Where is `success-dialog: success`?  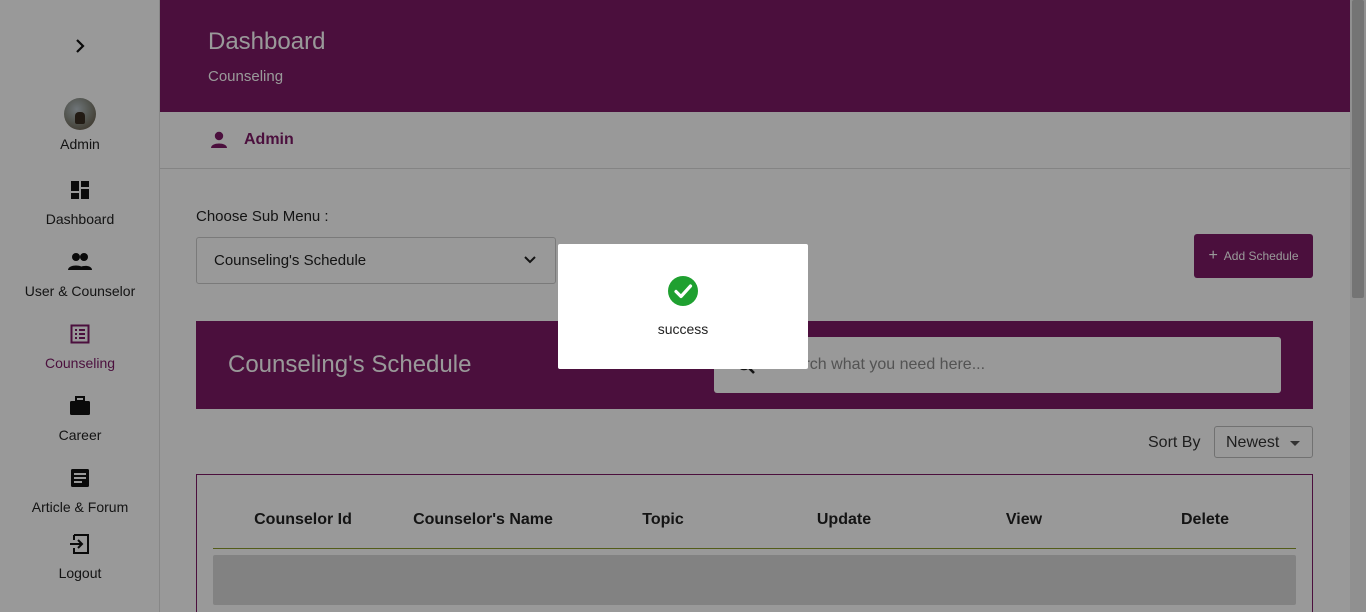 success-dialog: success is located at coordinates (683, 306).